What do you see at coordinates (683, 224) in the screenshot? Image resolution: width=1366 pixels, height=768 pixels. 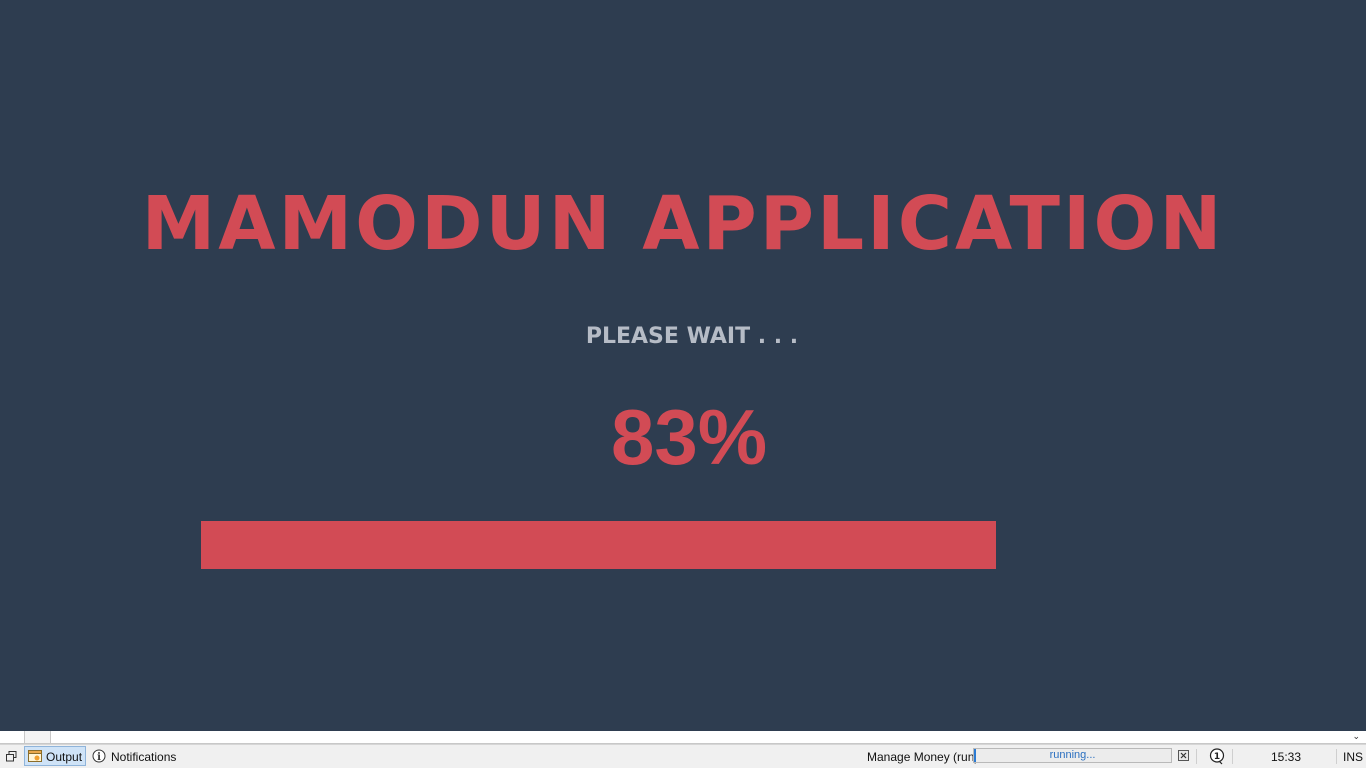 I see `app-title: MAMODUN APPLICATION` at bounding box center [683, 224].